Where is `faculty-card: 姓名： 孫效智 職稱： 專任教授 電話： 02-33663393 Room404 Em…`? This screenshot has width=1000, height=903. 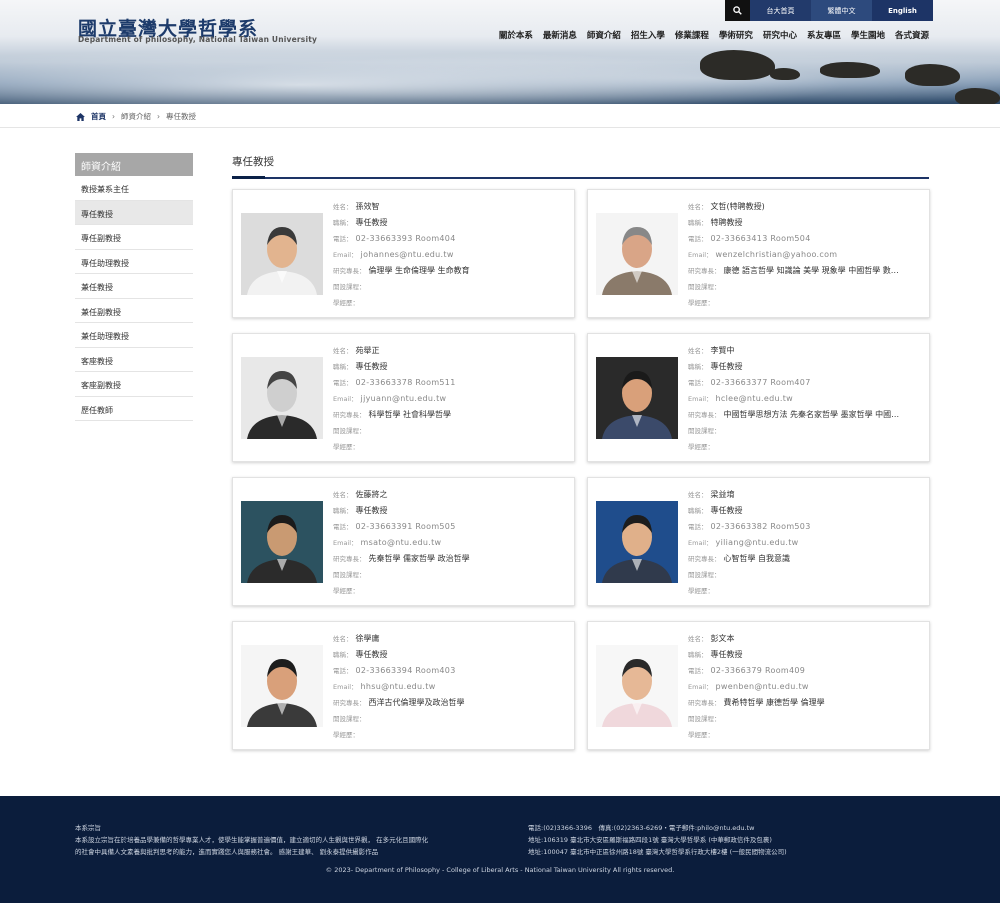
faculty-card: 姓名： 孫效智 職稱： 專任教授 電話： 02-33663393 Room404 Em… is located at coordinates (403, 253).